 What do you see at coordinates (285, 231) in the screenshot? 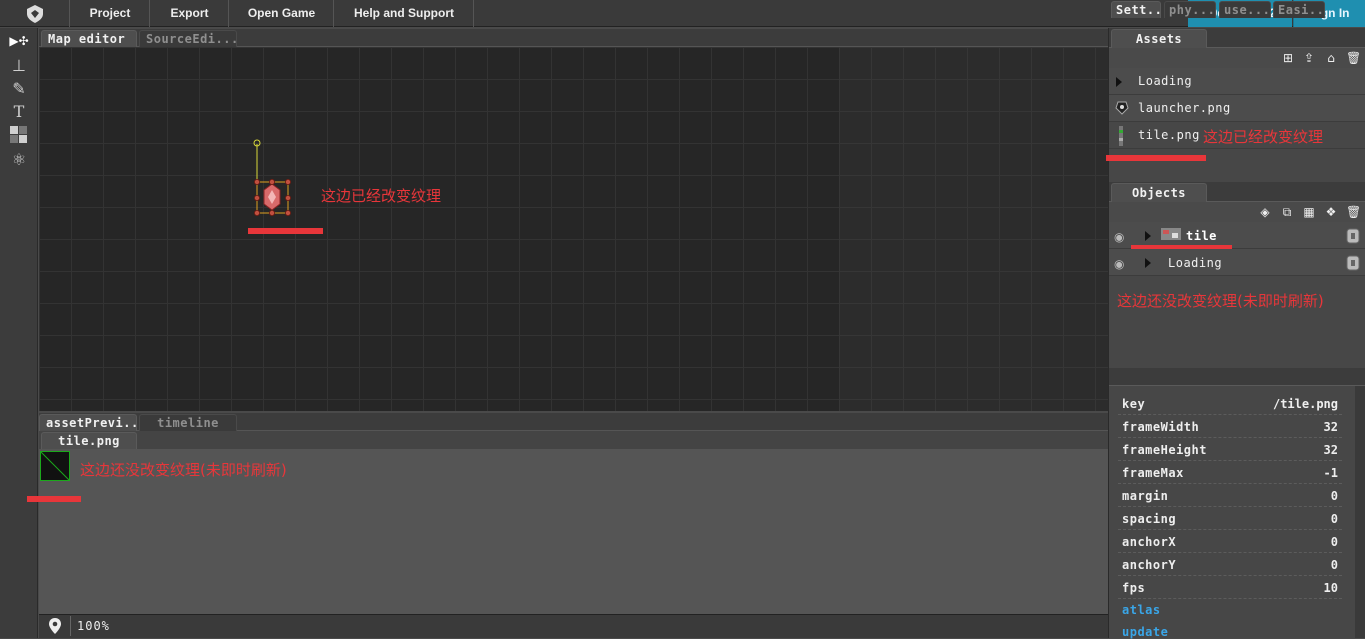
I see `canvas-red-underline` at bounding box center [285, 231].